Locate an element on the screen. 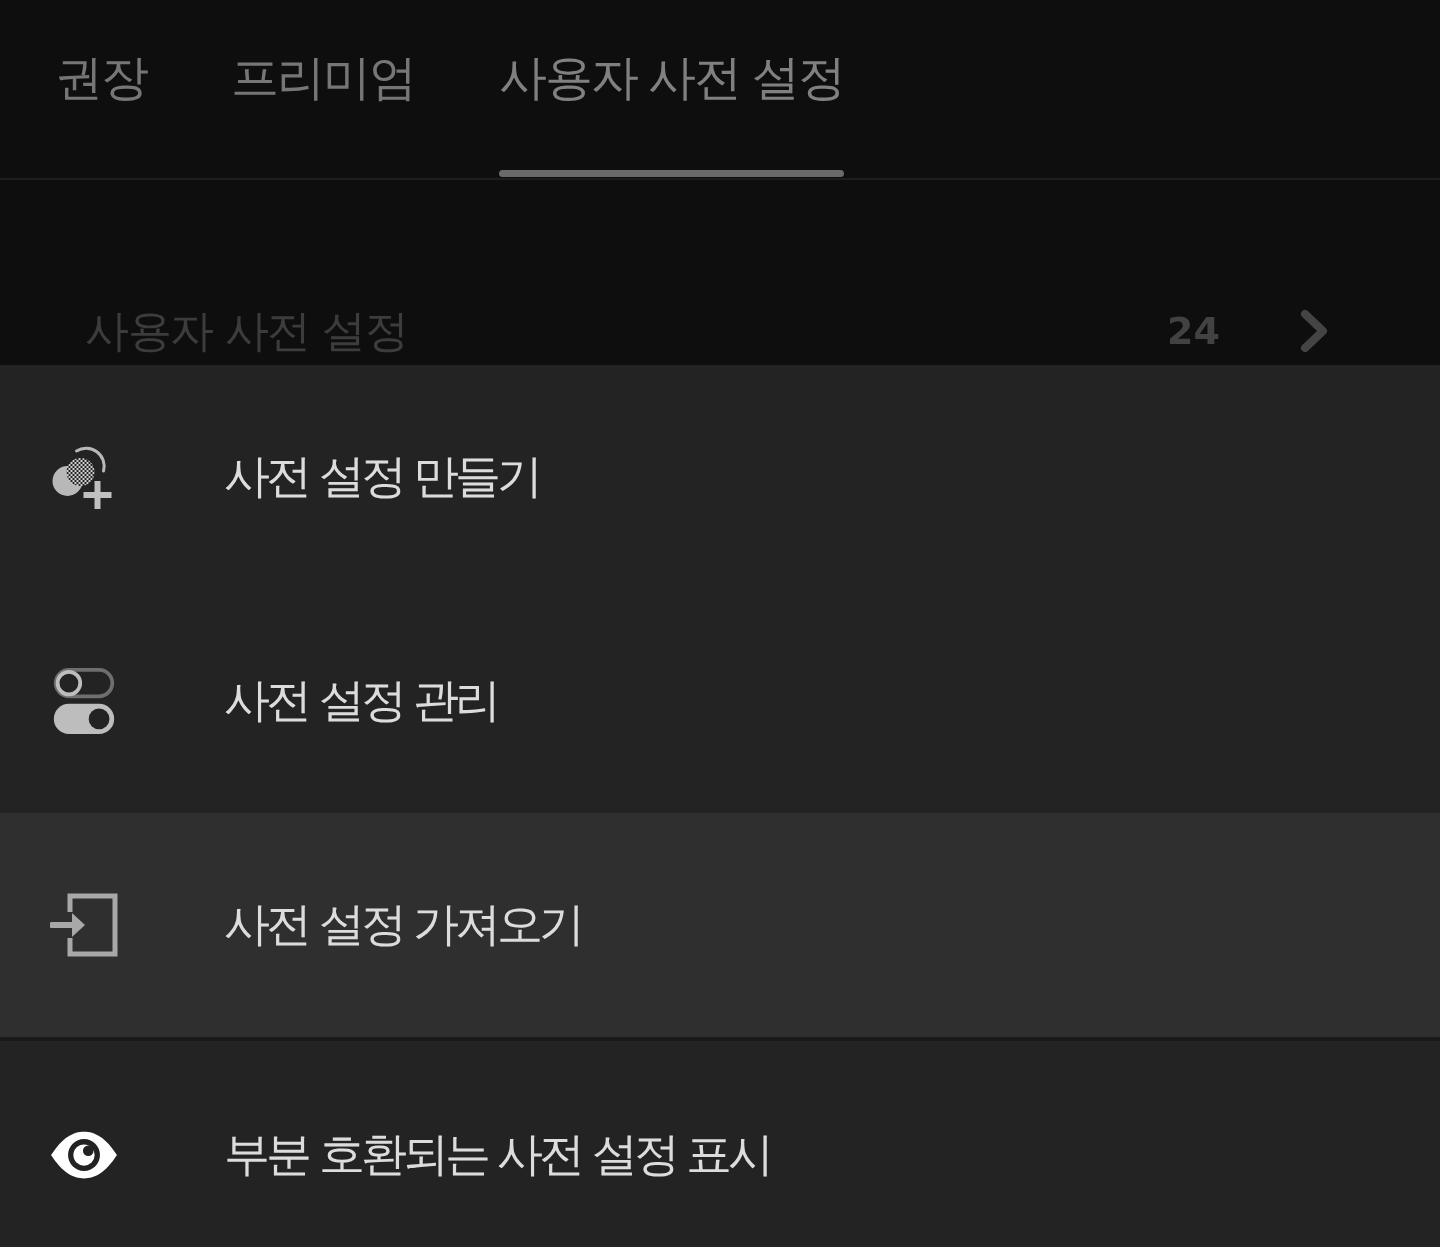 Image resolution: width=1440 pixels, height=1247 pixels. tab: 권장 is located at coordinates (101, 89).